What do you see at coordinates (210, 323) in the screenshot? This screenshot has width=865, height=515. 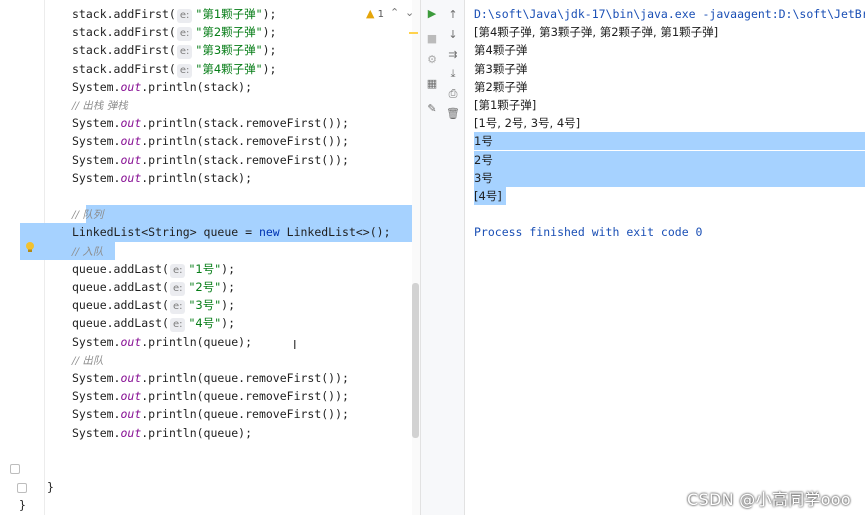 I see `code-line: queue.addLast(e: "4号");` at bounding box center [210, 323].